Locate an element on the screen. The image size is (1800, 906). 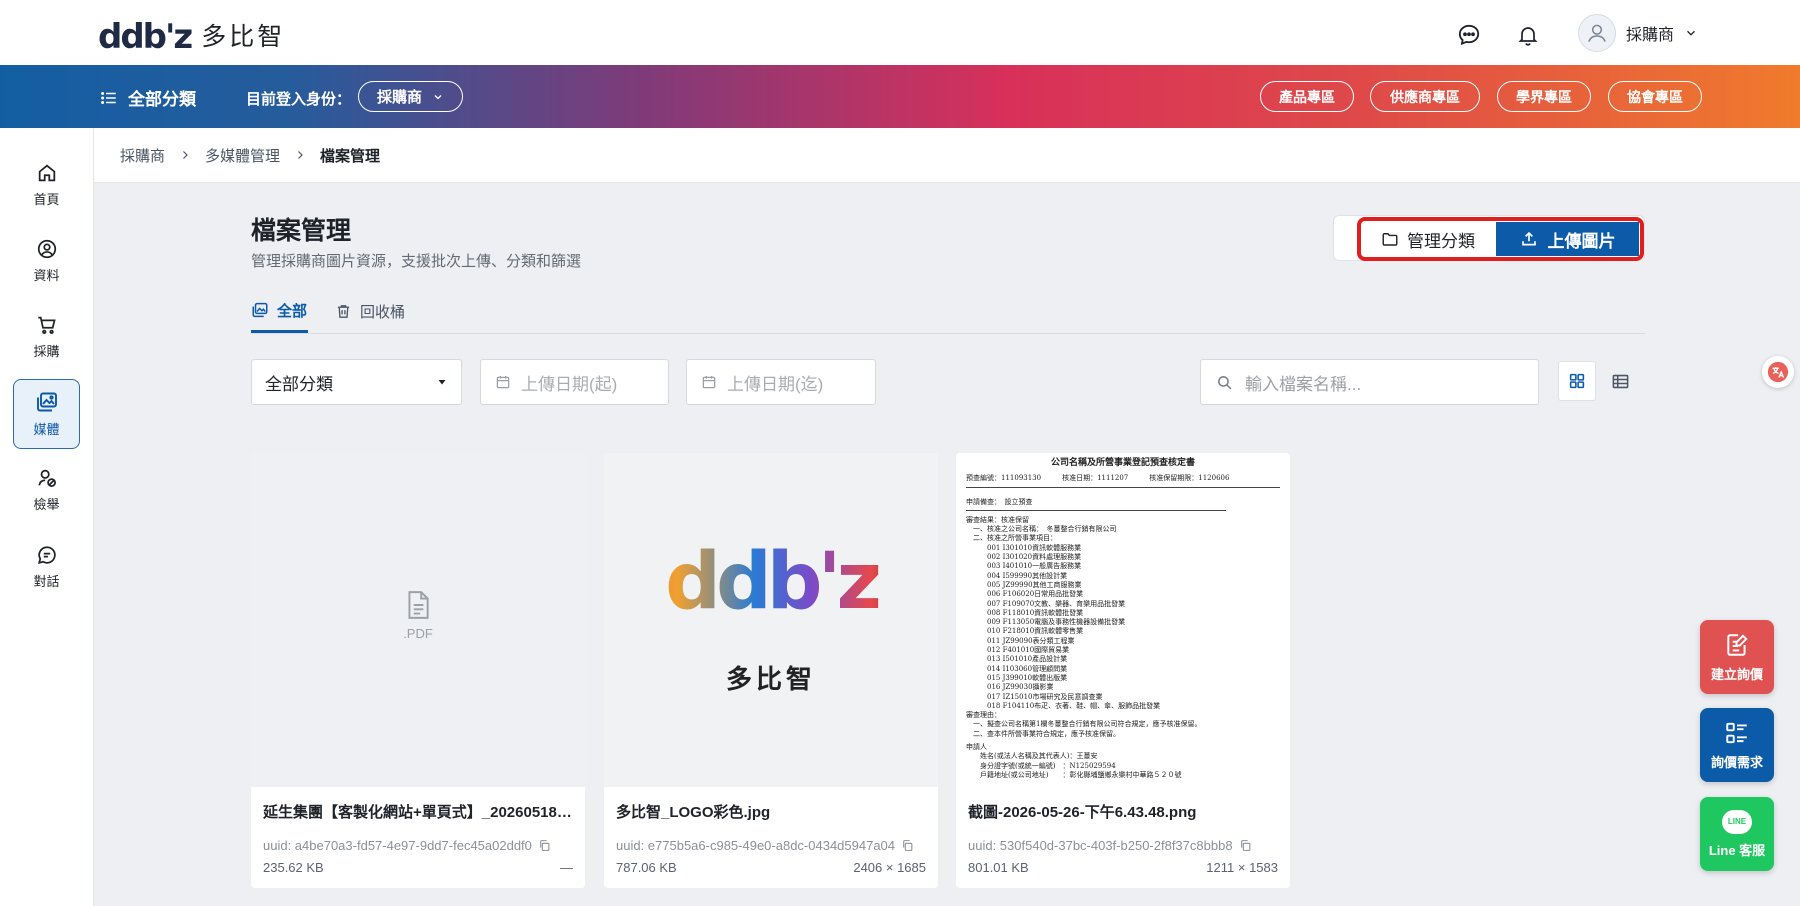
upload-images-button: 上傳圖片 is located at coordinates (1567, 239).